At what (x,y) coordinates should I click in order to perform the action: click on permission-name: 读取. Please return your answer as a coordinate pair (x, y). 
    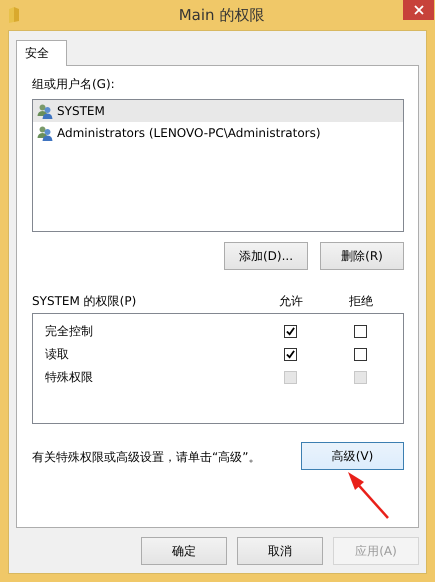
    Looking at the image, I should click on (57, 354).